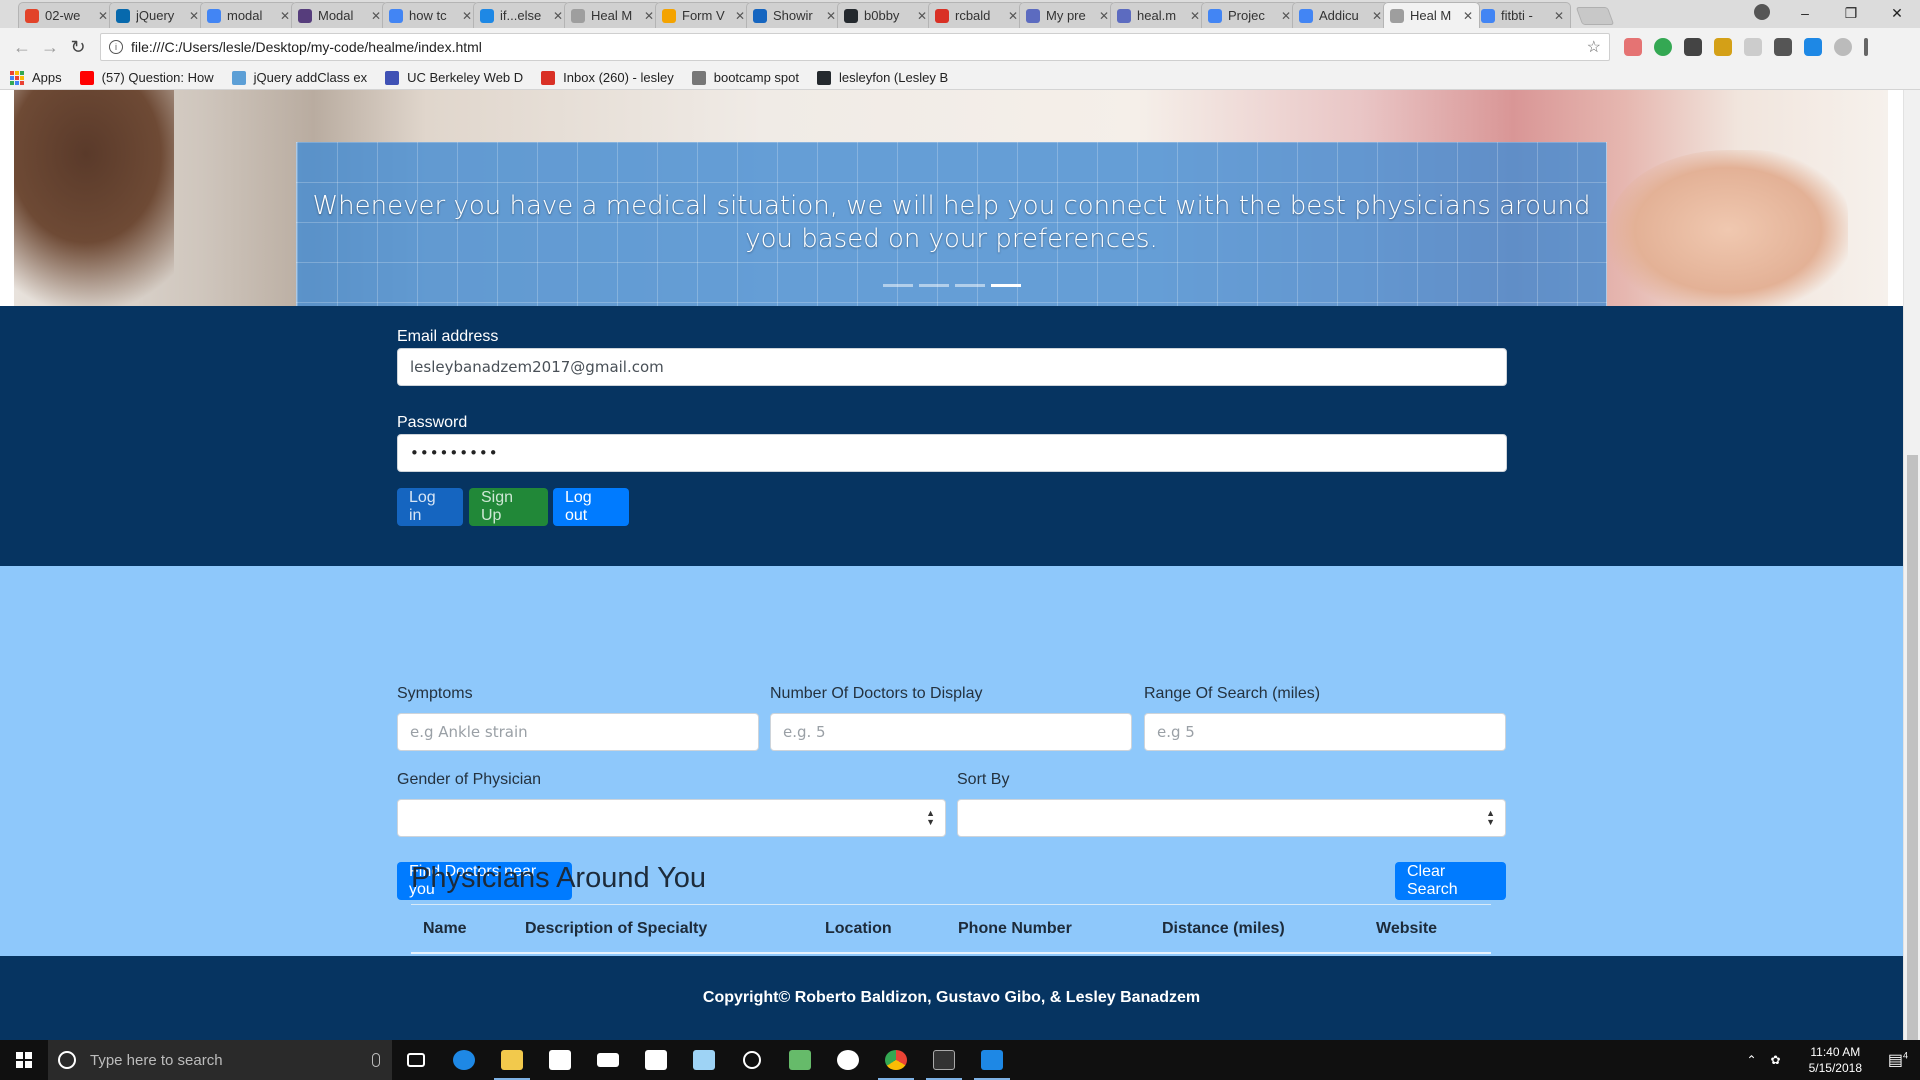 The height and width of the screenshot is (1080, 1920). I want to click on bookmark-item: UC Berkeley Web D, so click(454, 77).